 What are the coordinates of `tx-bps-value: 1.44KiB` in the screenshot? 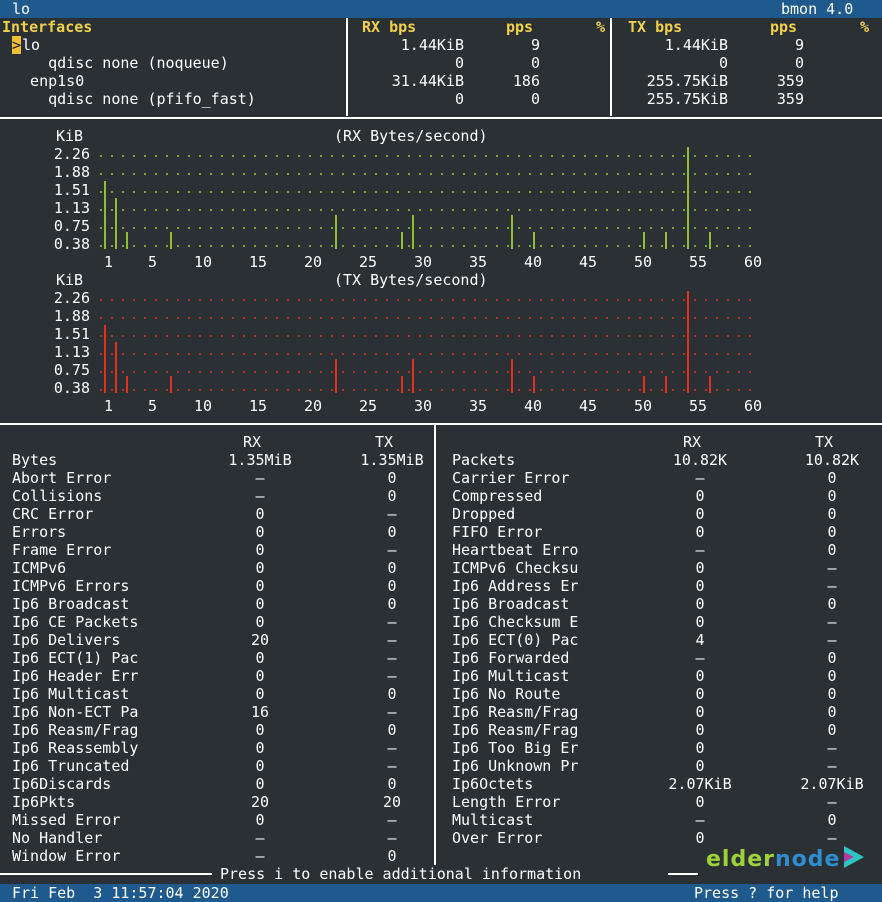 It's located at (696, 45).